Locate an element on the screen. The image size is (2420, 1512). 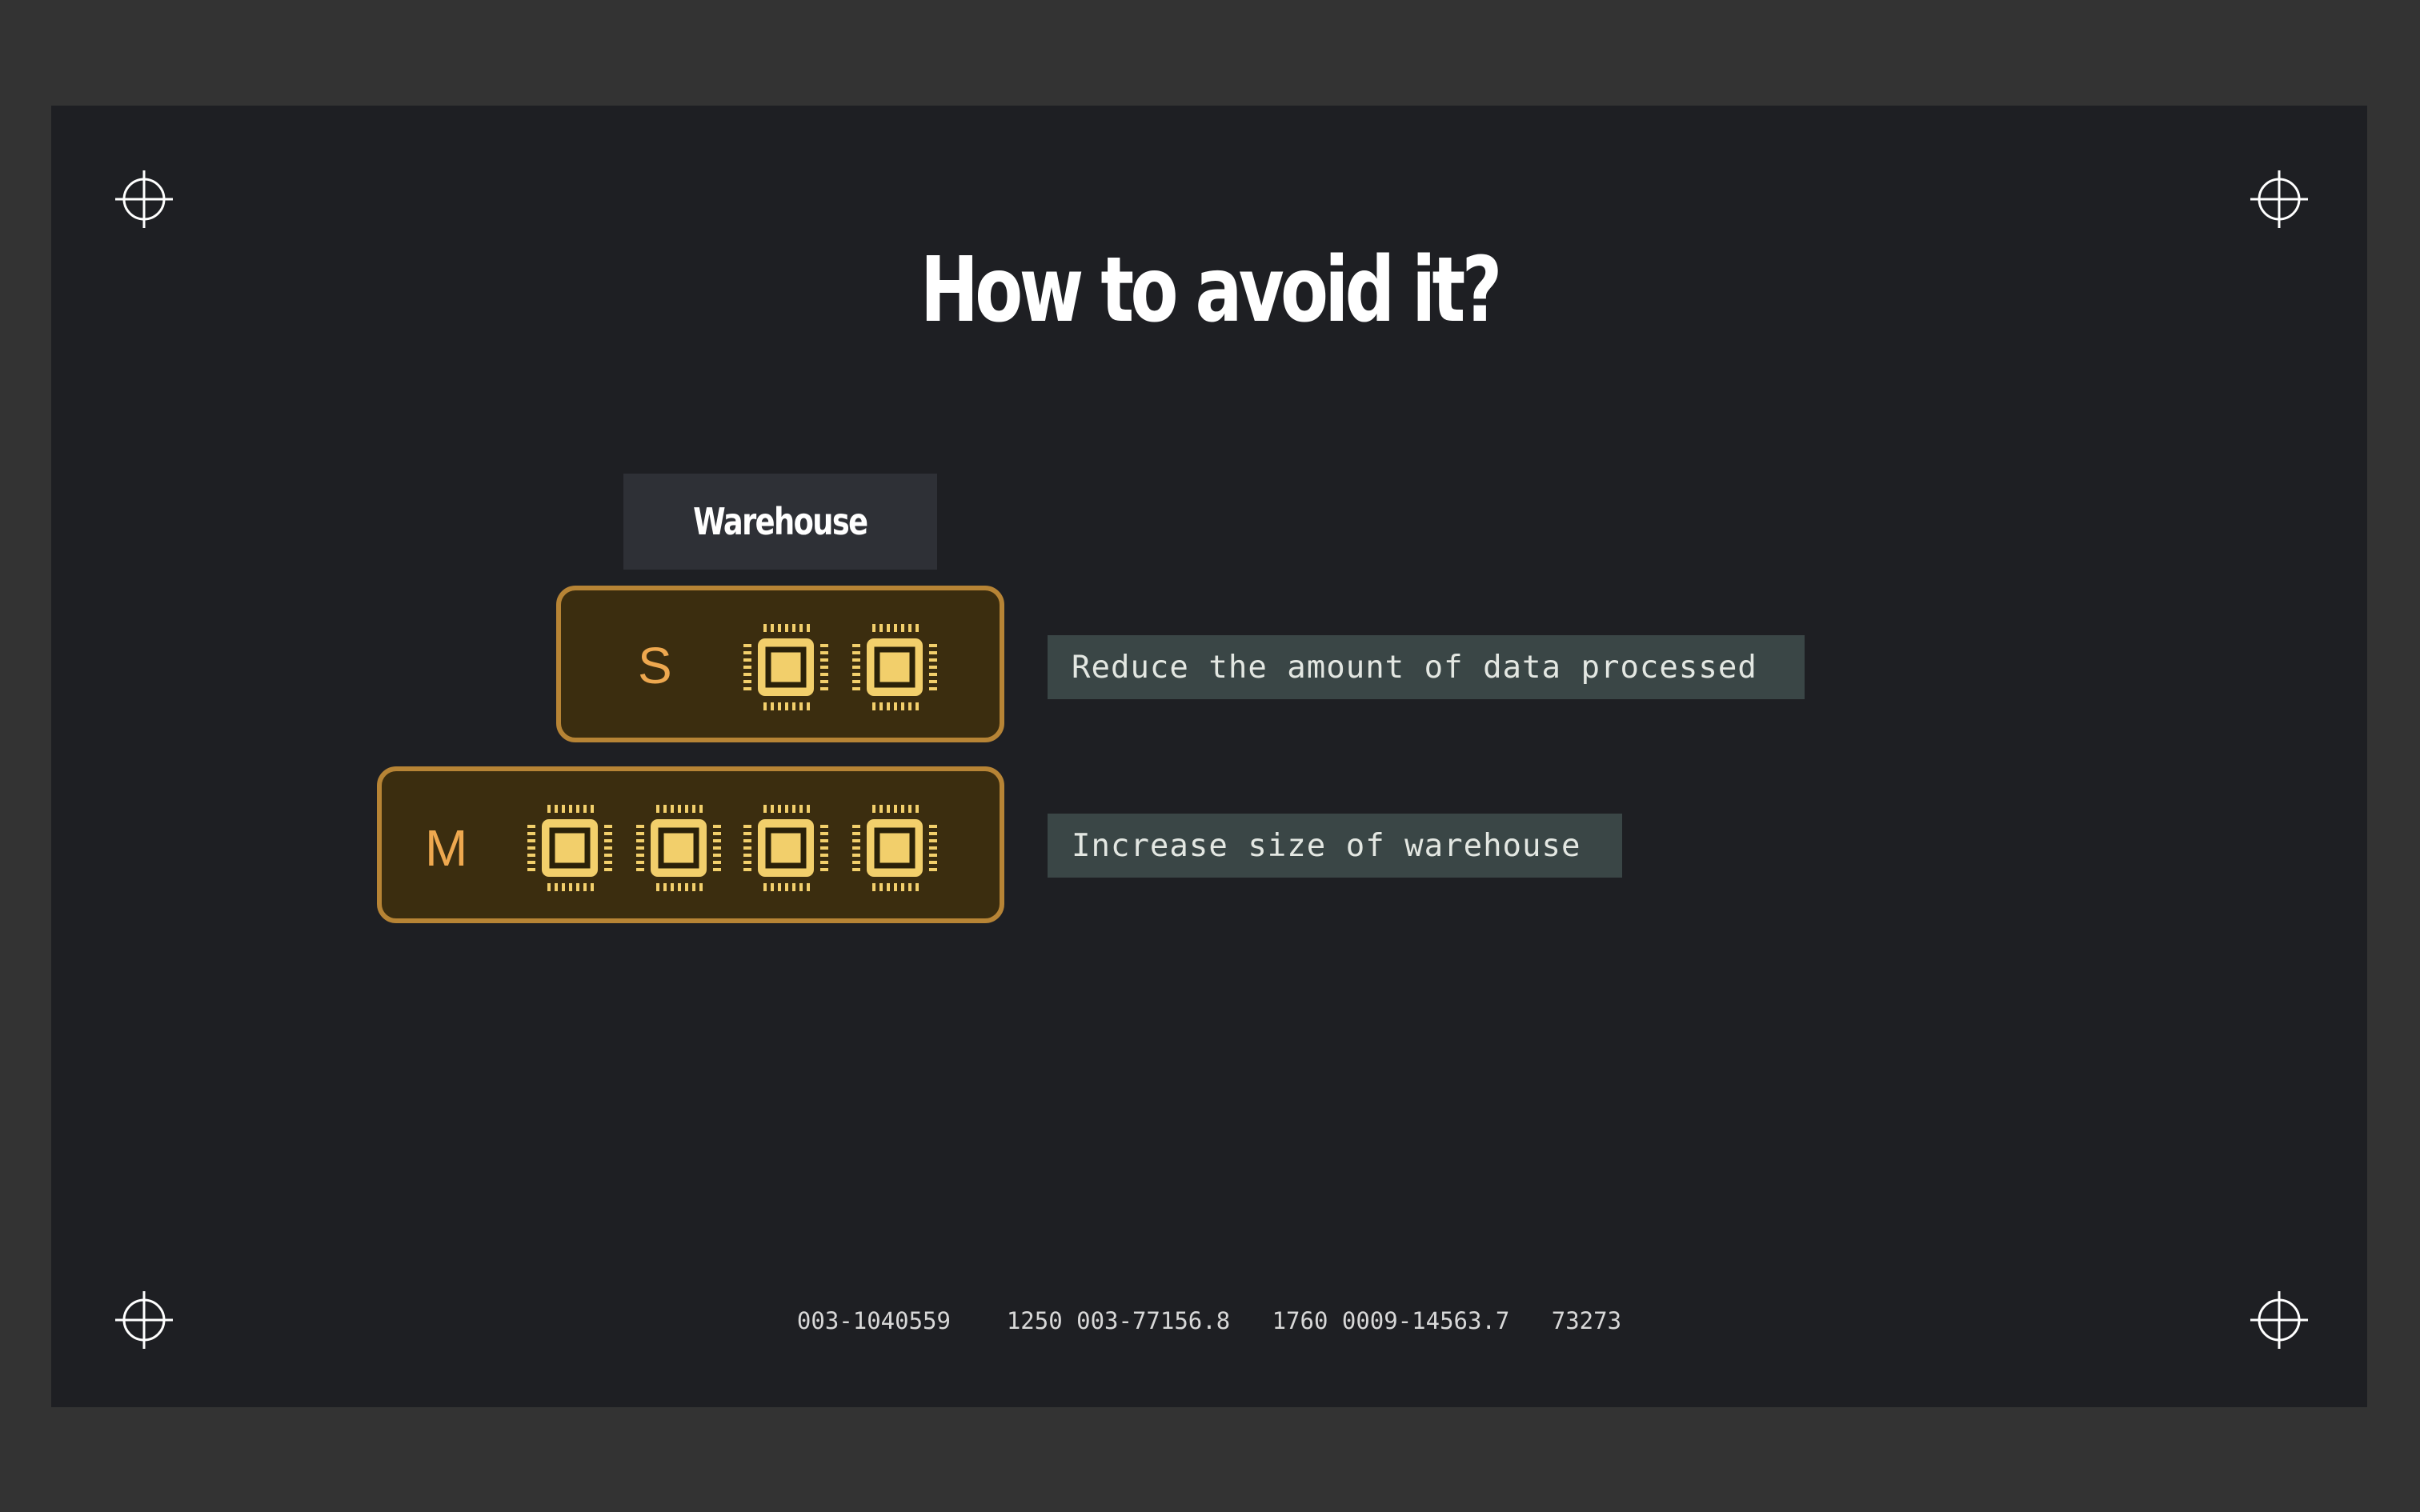
tip-reduce-data: Reduce the amount of data processed is located at coordinates (1426, 667).